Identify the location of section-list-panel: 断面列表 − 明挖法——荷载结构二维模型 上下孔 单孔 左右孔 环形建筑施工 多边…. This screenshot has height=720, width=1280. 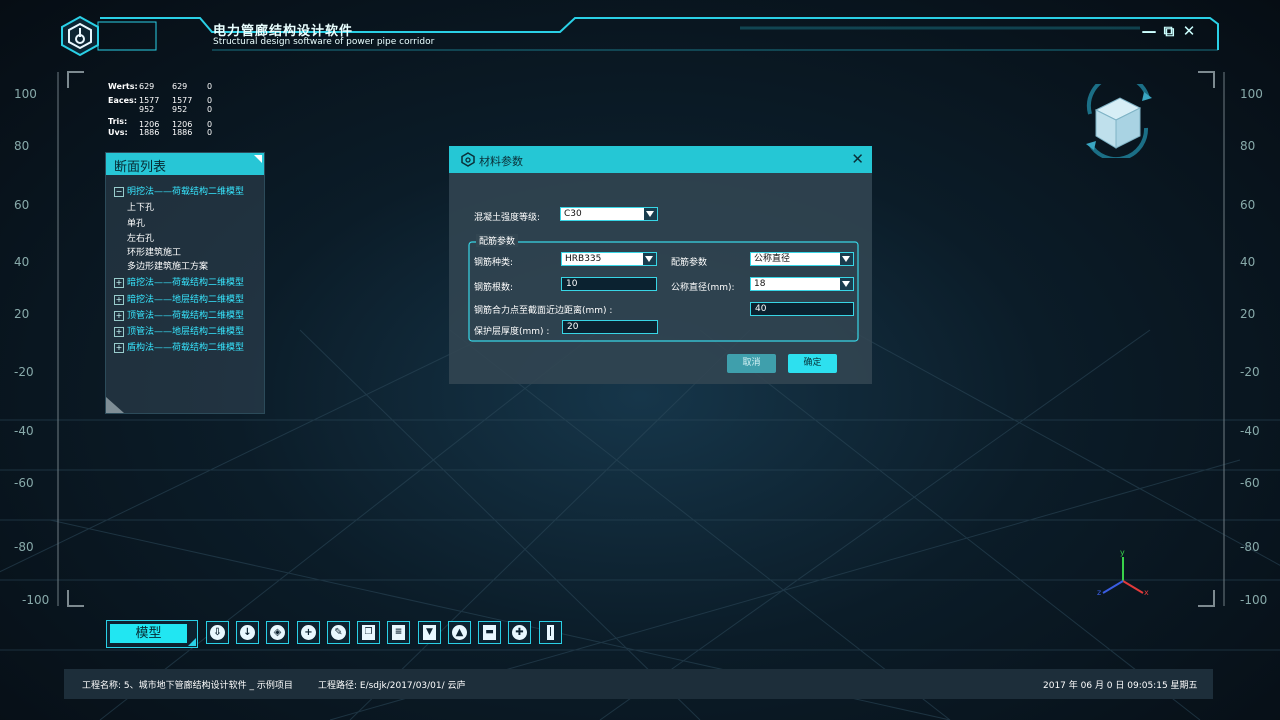
(185, 283).